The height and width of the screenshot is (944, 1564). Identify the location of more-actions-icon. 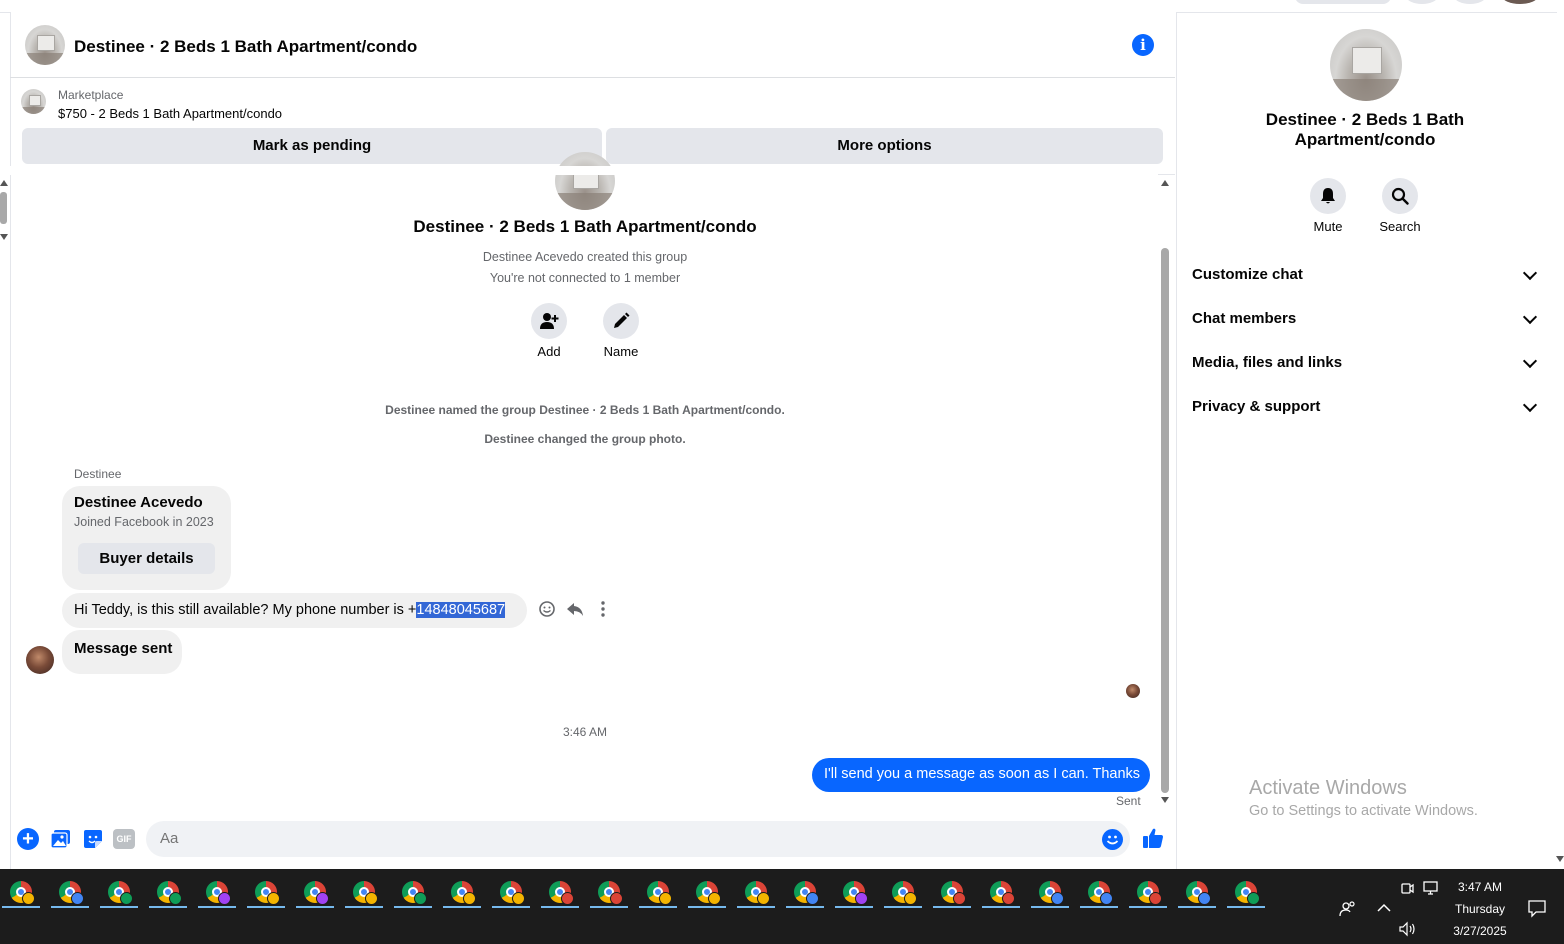
(603, 609).